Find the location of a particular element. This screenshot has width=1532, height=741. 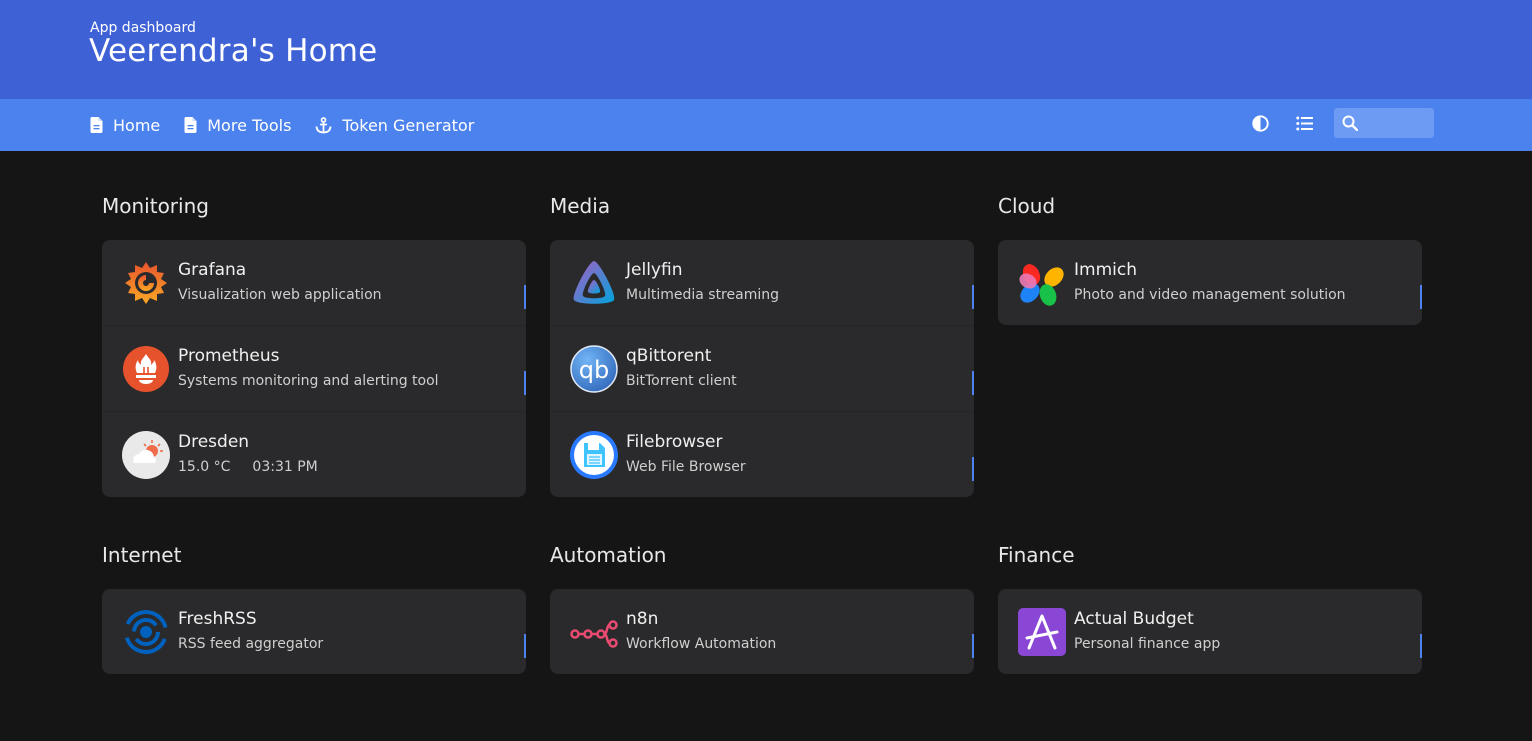

search-box is located at coordinates (1384, 123).